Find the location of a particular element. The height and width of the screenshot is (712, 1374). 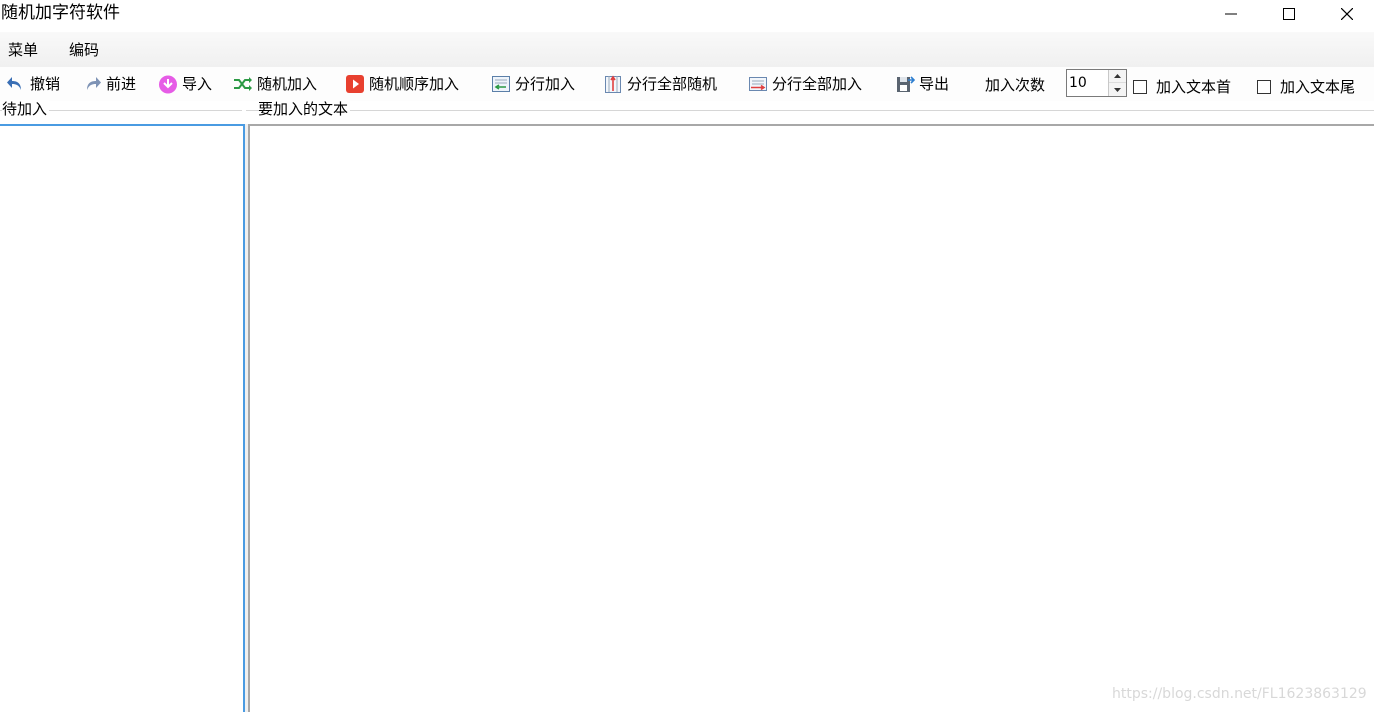

maximize-icon is located at coordinates (1289, 14).